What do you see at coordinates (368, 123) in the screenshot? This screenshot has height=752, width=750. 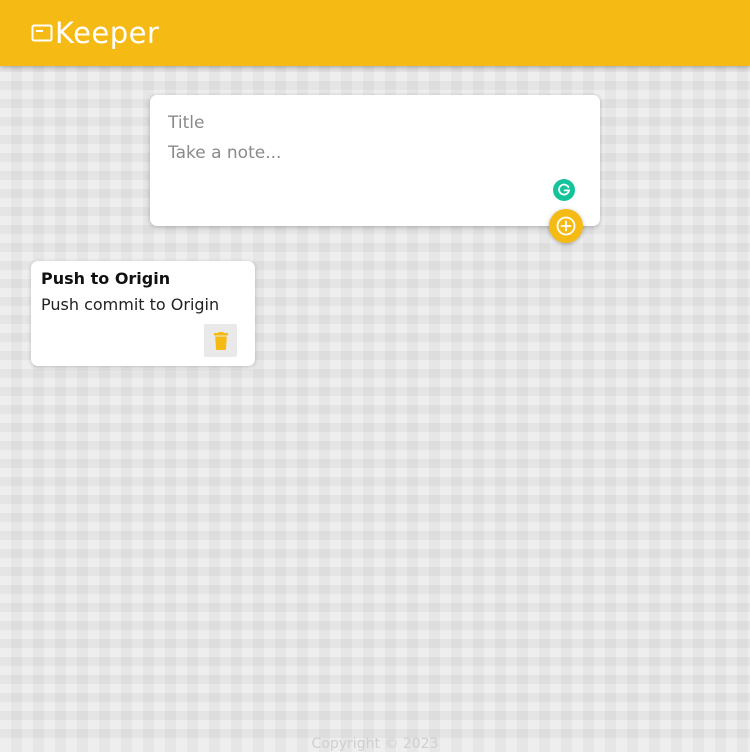 I see `note-title-input` at bounding box center [368, 123].